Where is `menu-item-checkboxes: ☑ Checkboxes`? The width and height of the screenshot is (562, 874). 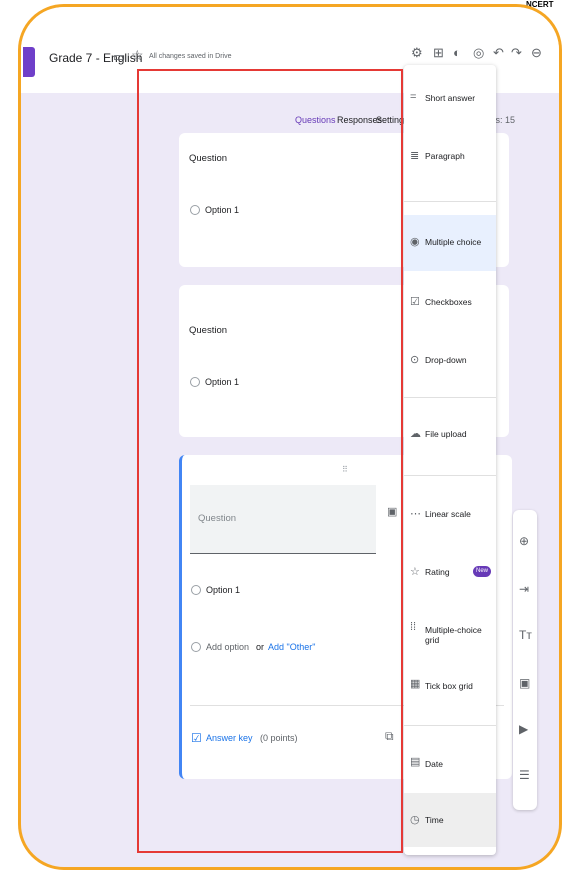 menu-item-checkboxes: ☑ Checkboxes is located at coordinates (450, 303).